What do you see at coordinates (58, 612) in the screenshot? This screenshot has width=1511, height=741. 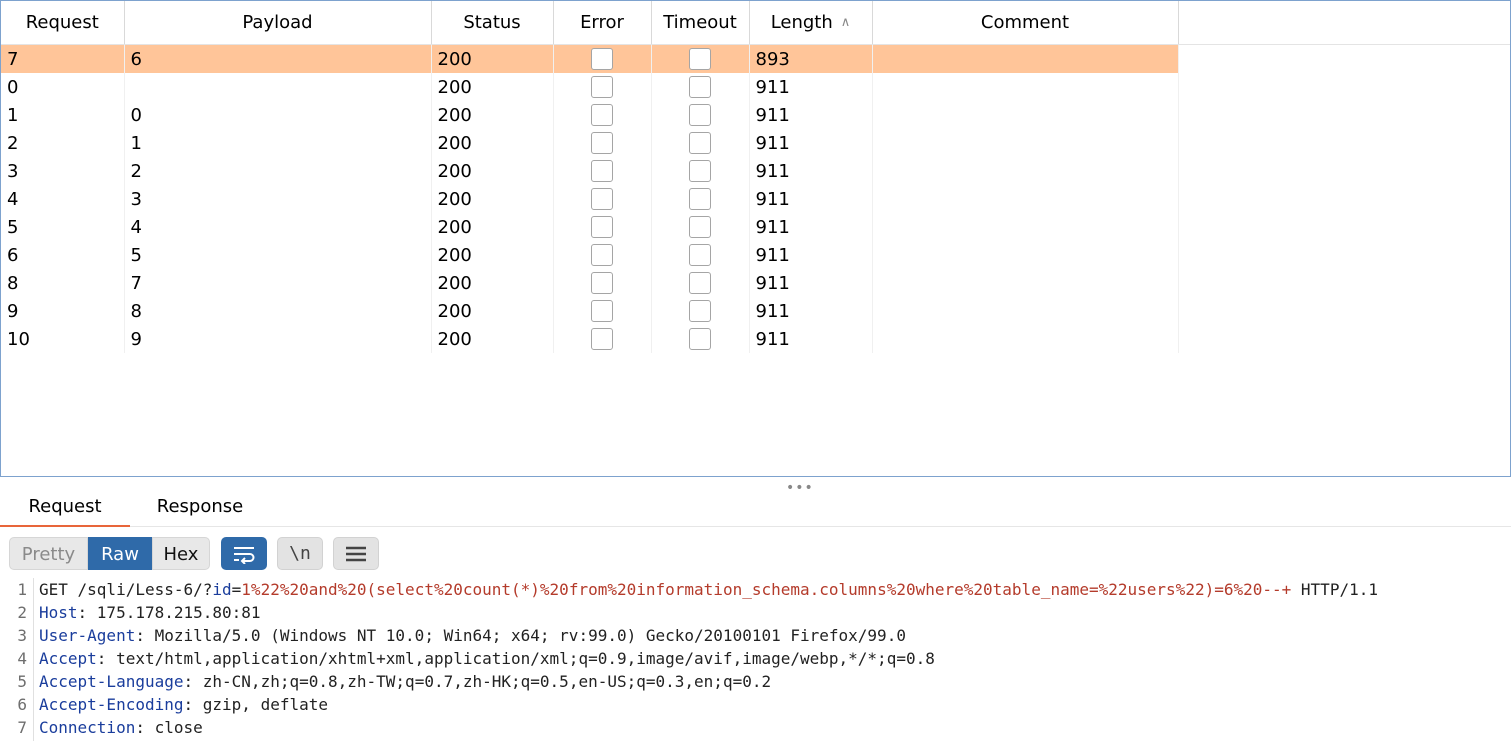 I see `header-name: Host` at bounding box center [58, 612].